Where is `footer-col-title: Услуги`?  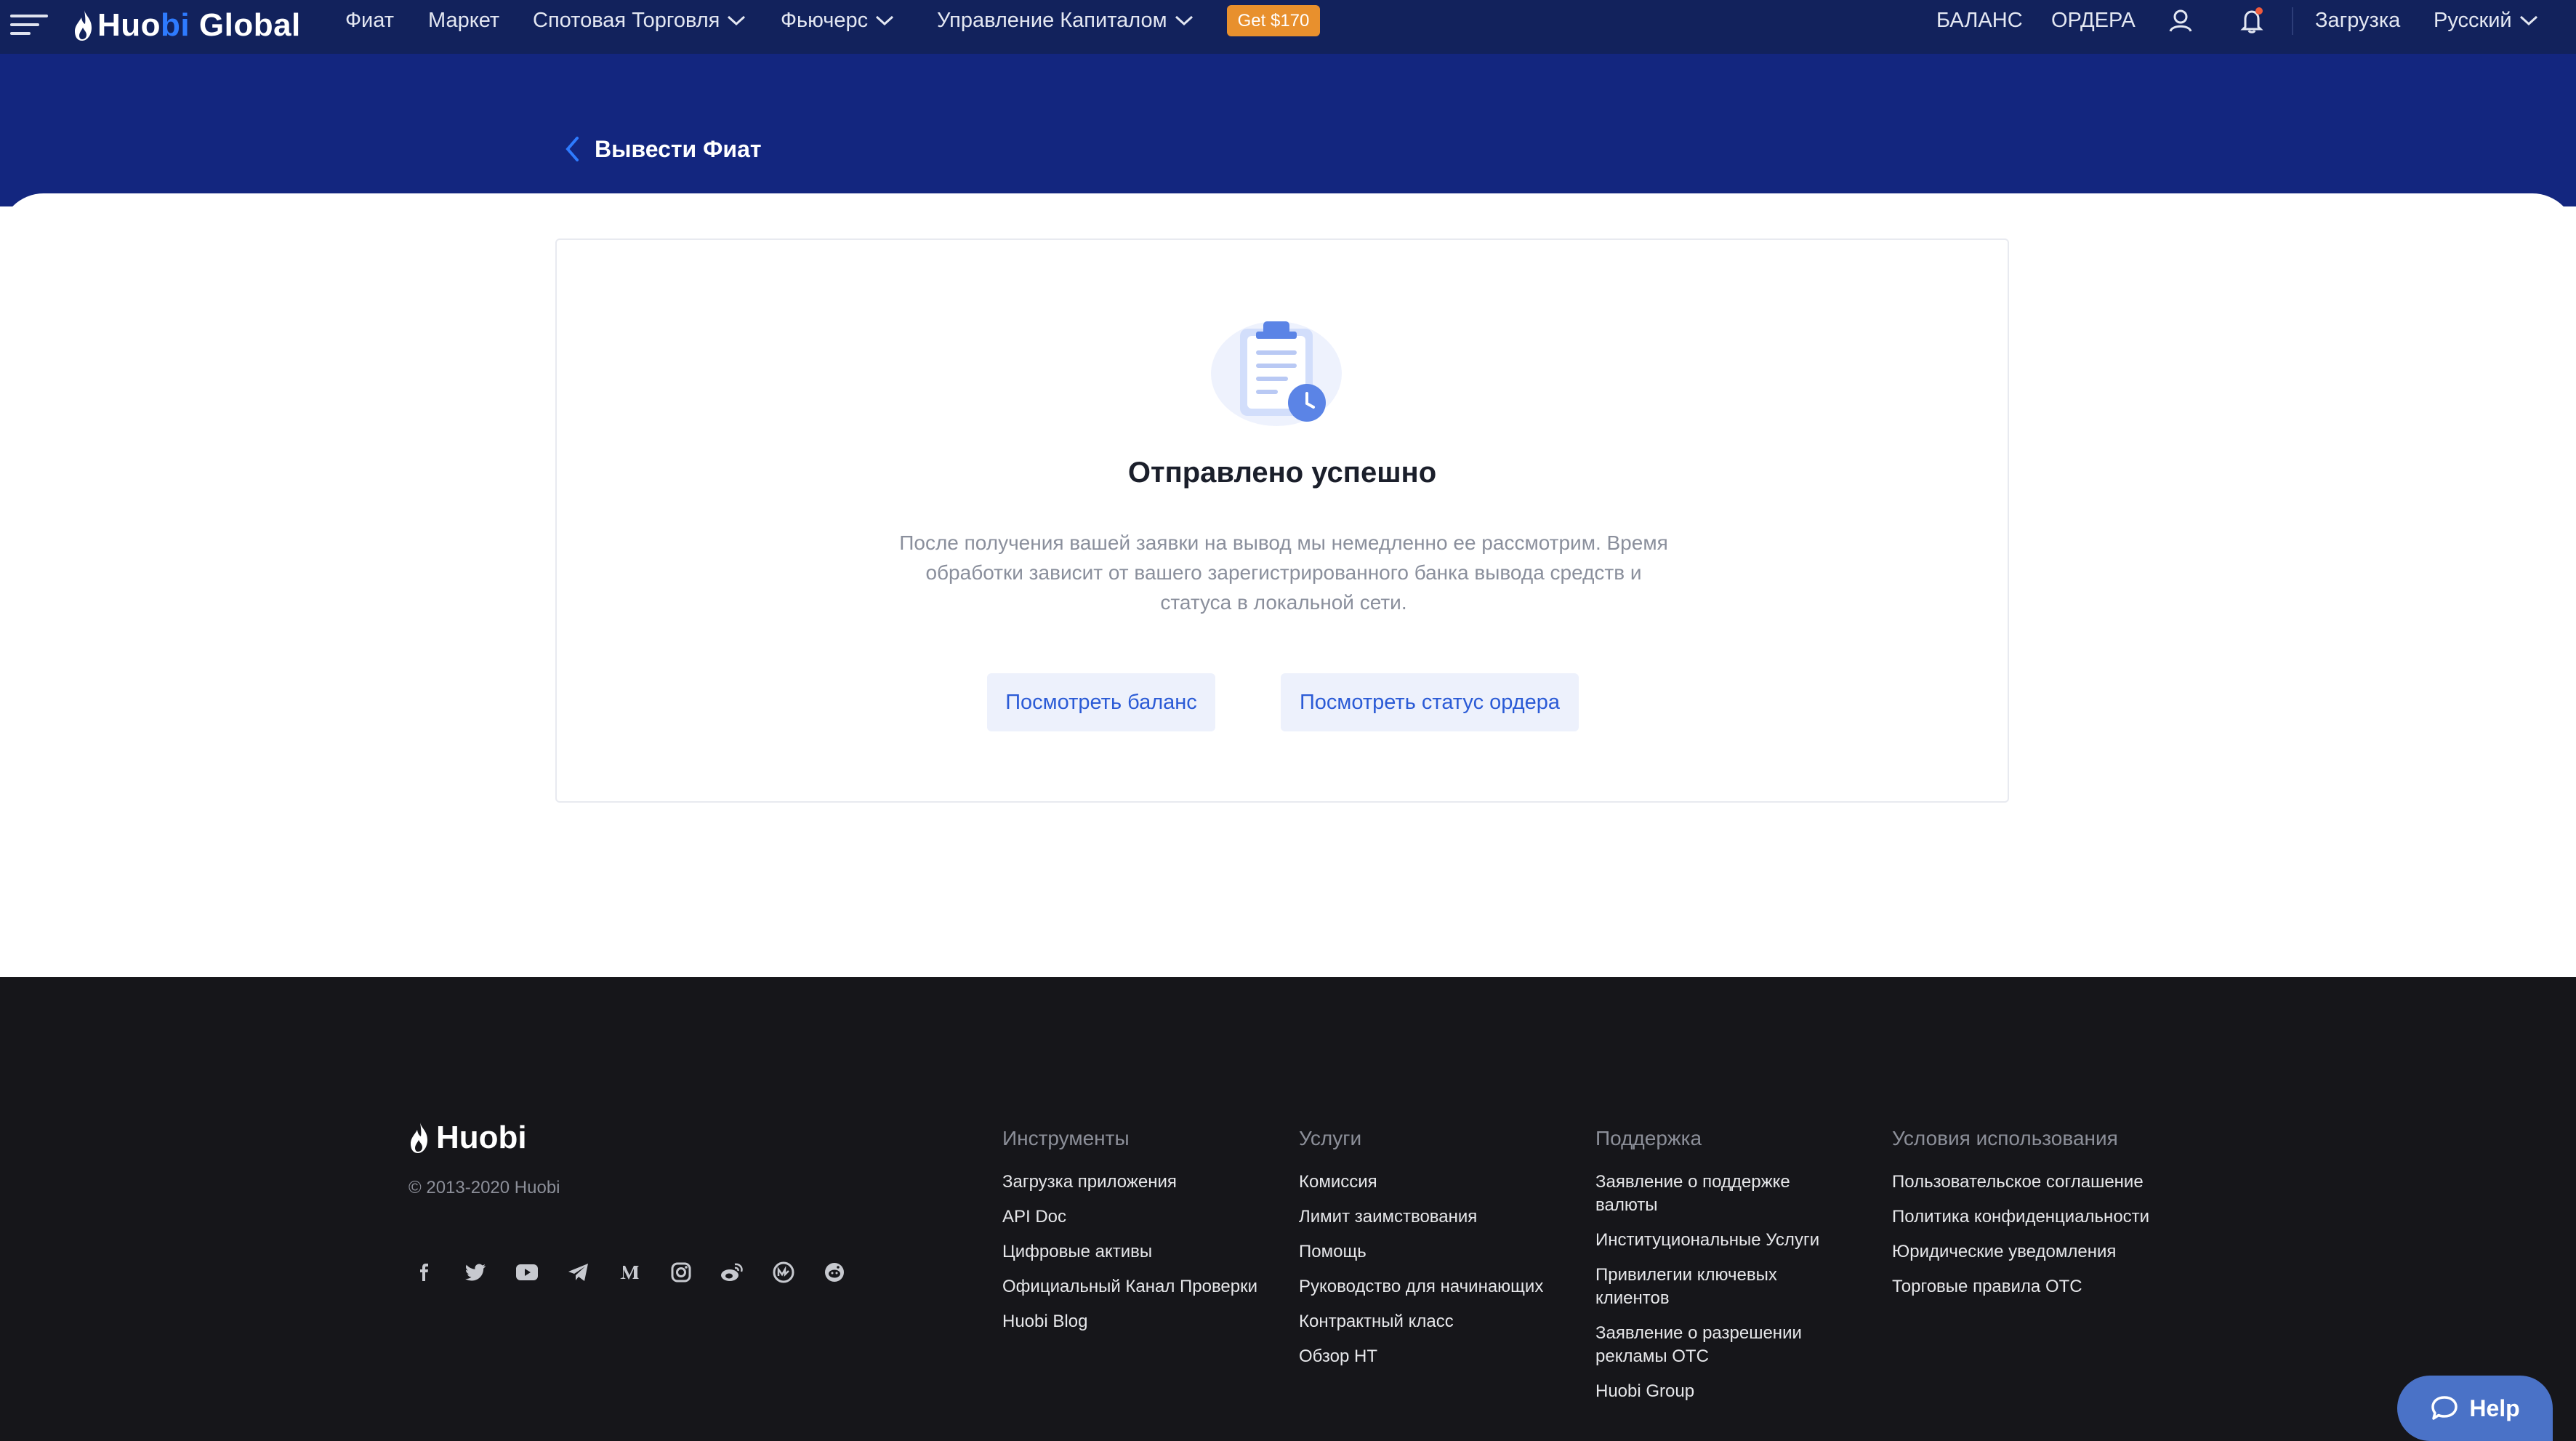
footer-col-title: Услуги is located at coordinates (1330, 1138).